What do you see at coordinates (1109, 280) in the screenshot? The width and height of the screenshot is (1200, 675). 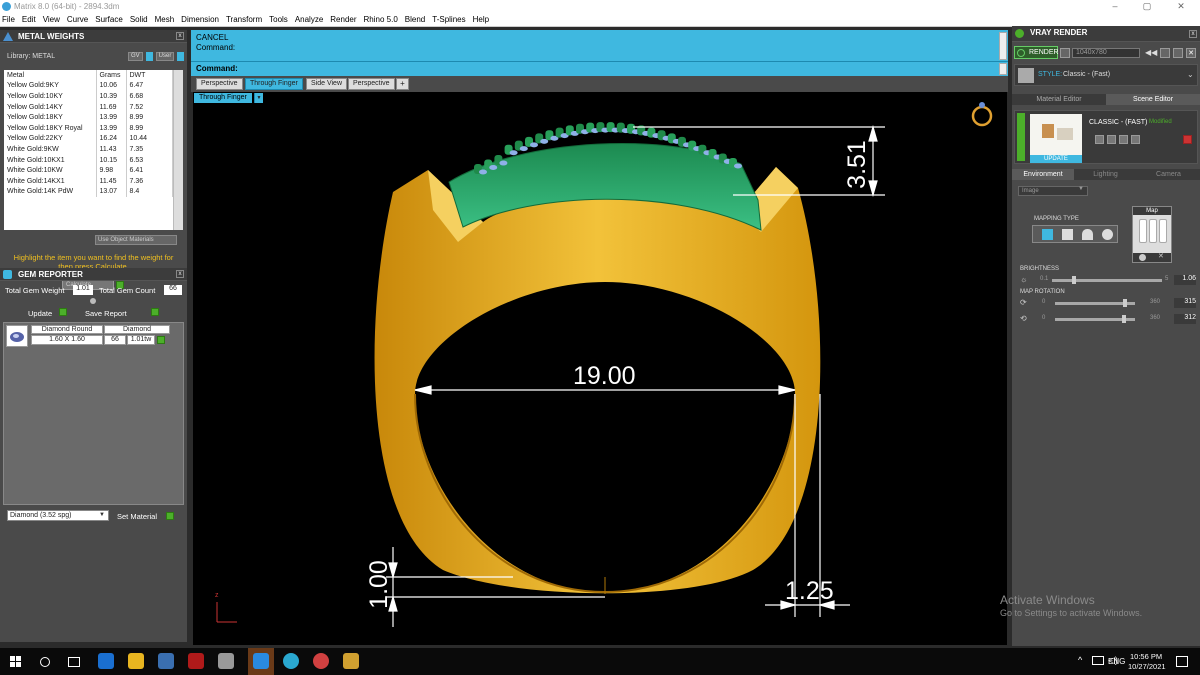 I see `brightness-slider: ☼ 0.1 5 1.06` at bounding box center [1109, 280].